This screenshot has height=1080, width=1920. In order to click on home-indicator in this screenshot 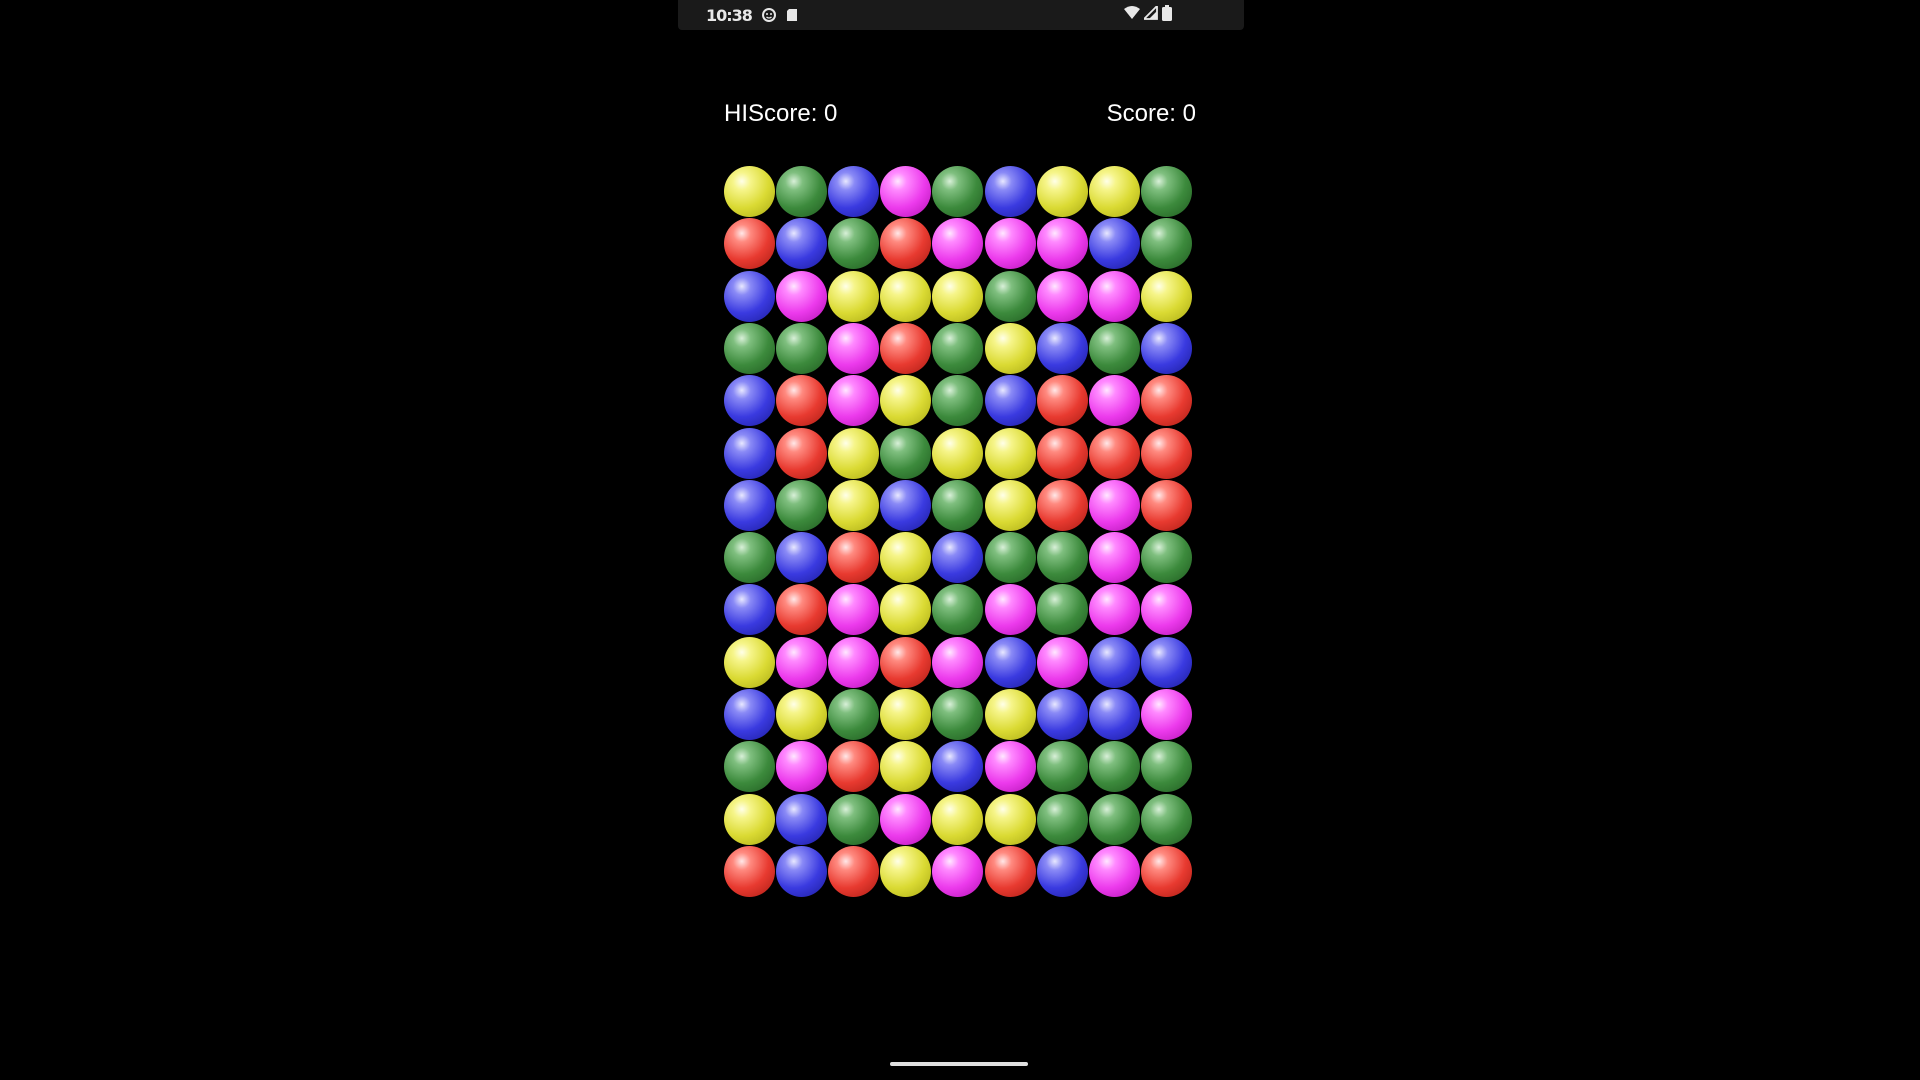, I will do `click(959, 1064)`.